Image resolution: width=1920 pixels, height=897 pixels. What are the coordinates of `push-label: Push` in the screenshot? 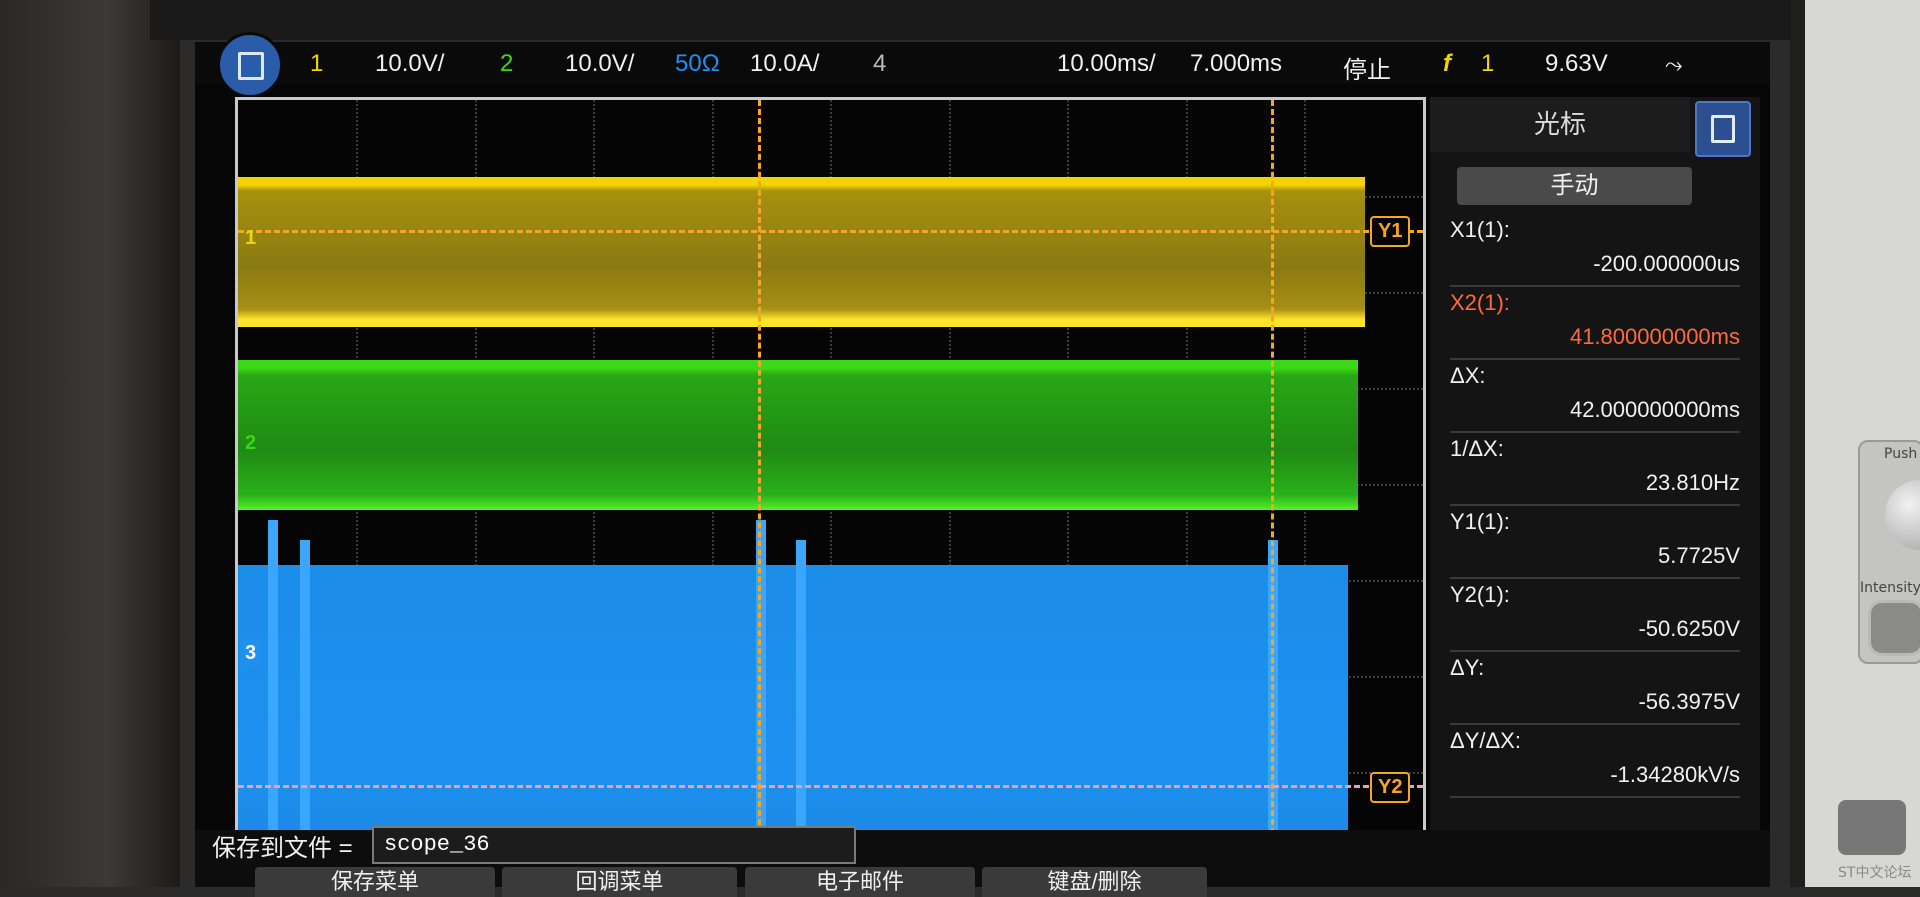 It's located at (1901, 454).